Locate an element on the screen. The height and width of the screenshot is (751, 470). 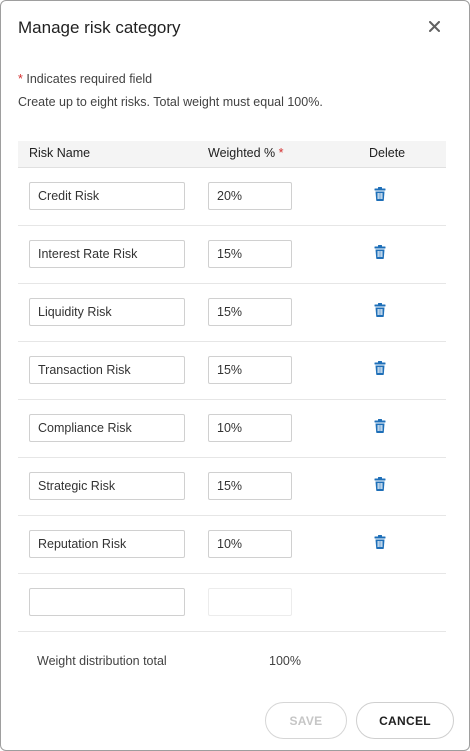
dialog-title: Manage risk category is located at coordinates (99, 27).